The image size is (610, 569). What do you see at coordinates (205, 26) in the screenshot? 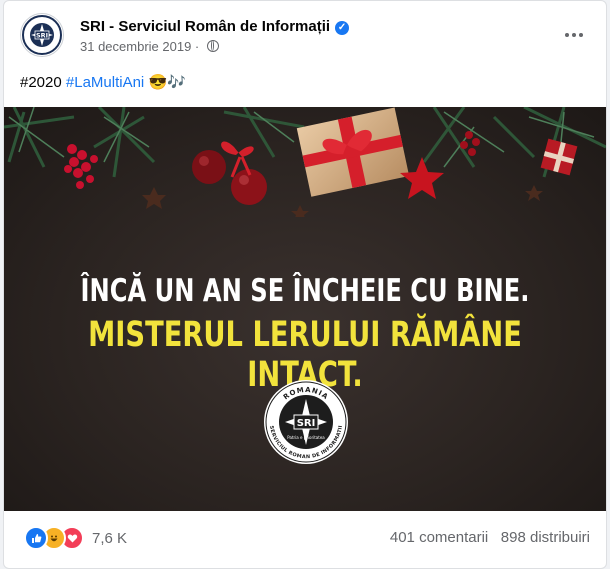
I see `page-name: SRI - Serviciul Român de Informații` at bounding box center [205, 26].